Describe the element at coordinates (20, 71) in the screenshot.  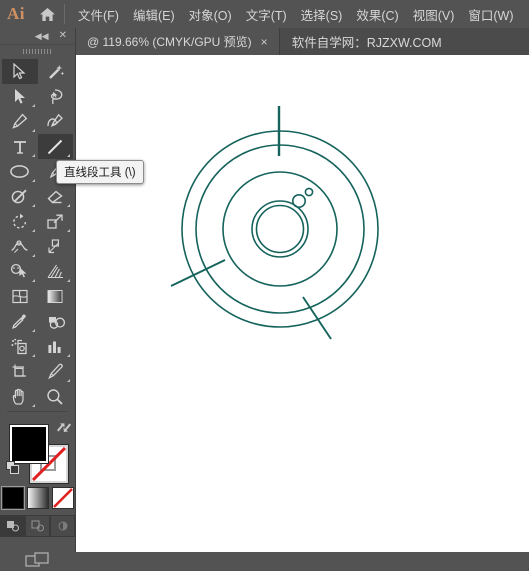
I see `selection-tool` at that location.